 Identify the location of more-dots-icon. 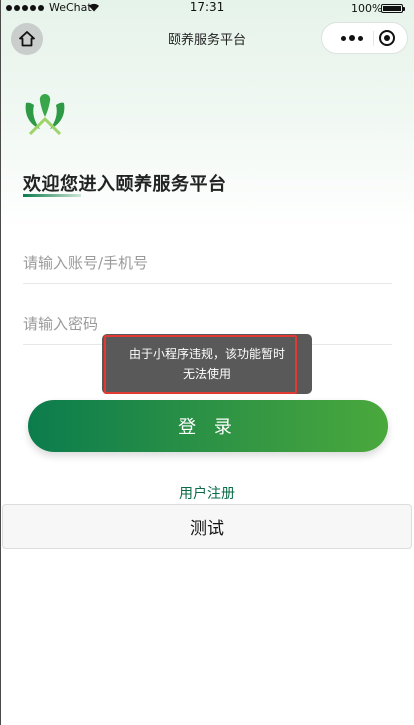
(352, 38).